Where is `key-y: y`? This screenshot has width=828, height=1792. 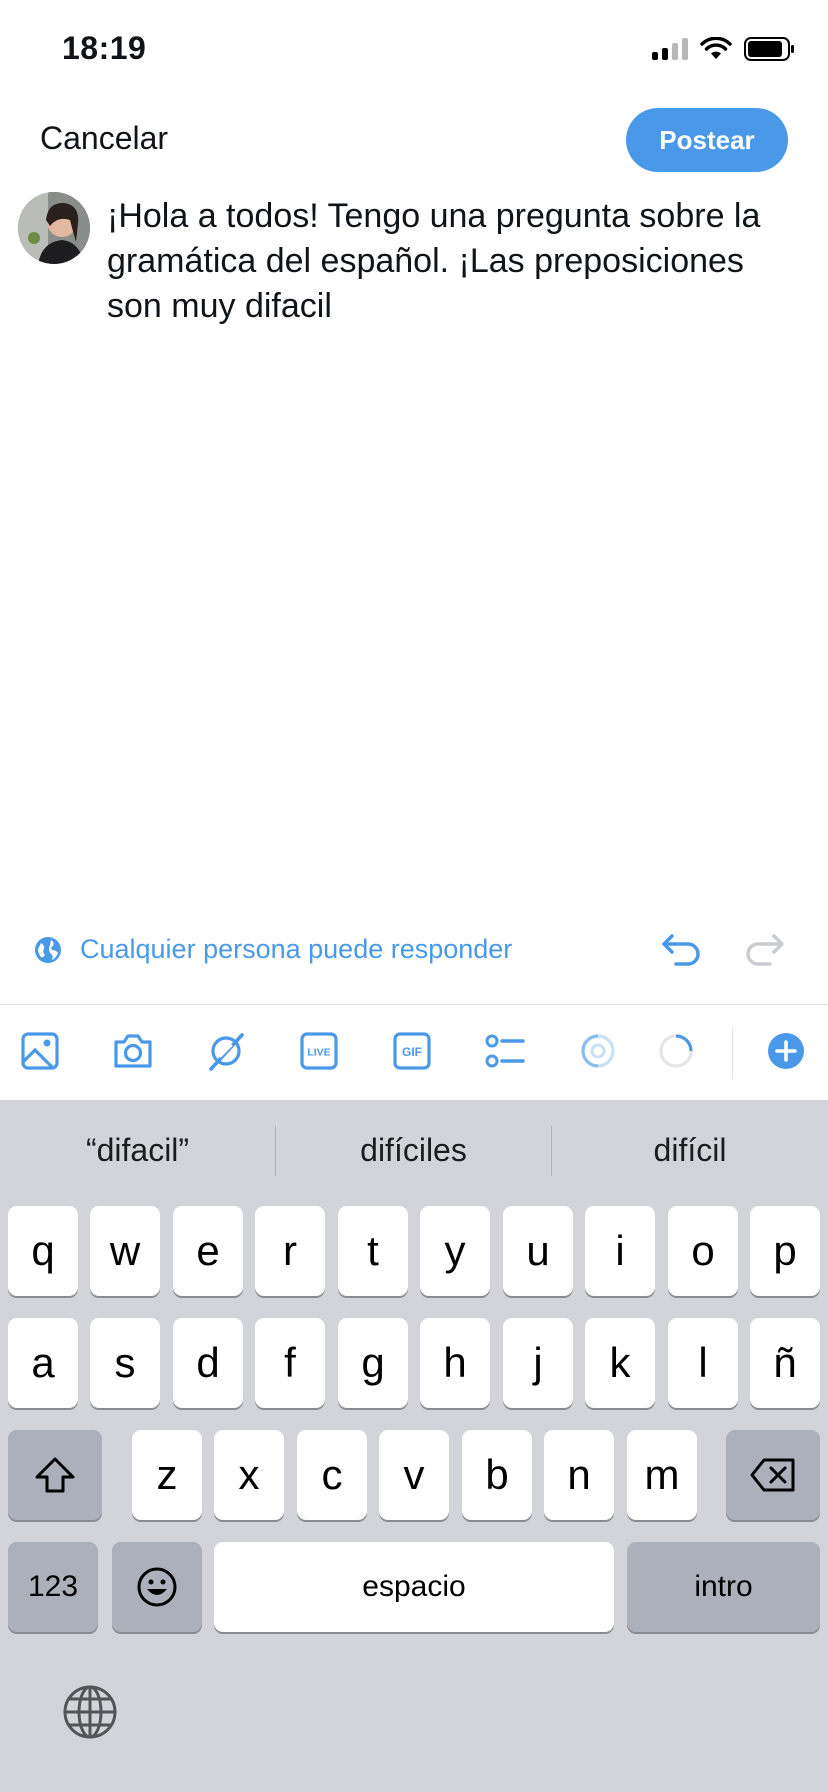 key-y: y is located at coordinates (455, 1251).